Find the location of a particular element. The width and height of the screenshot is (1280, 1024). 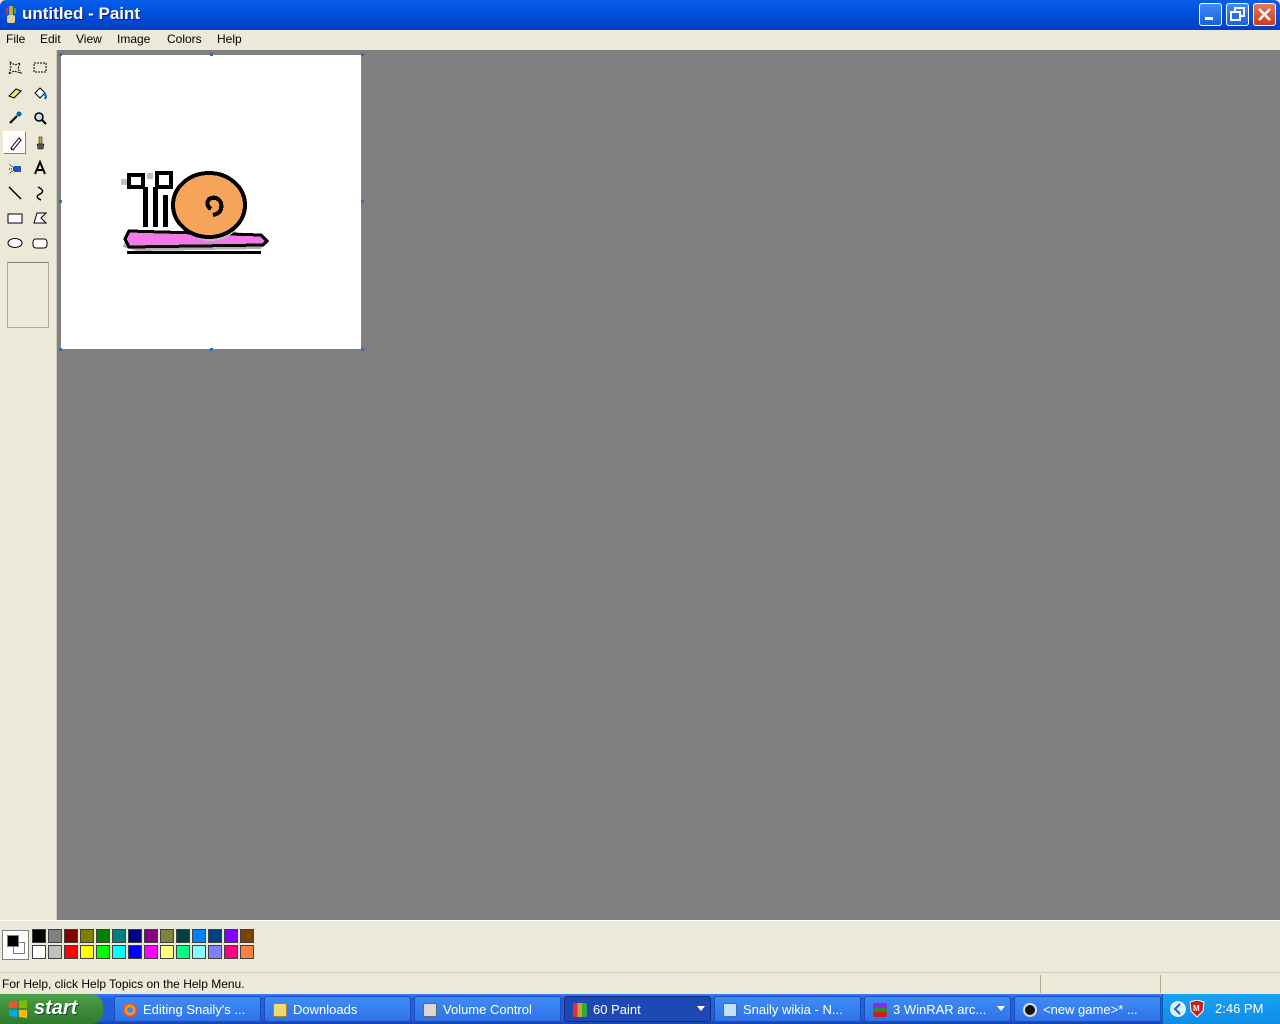

ellipse-tool is located at coordinates (14, 242).